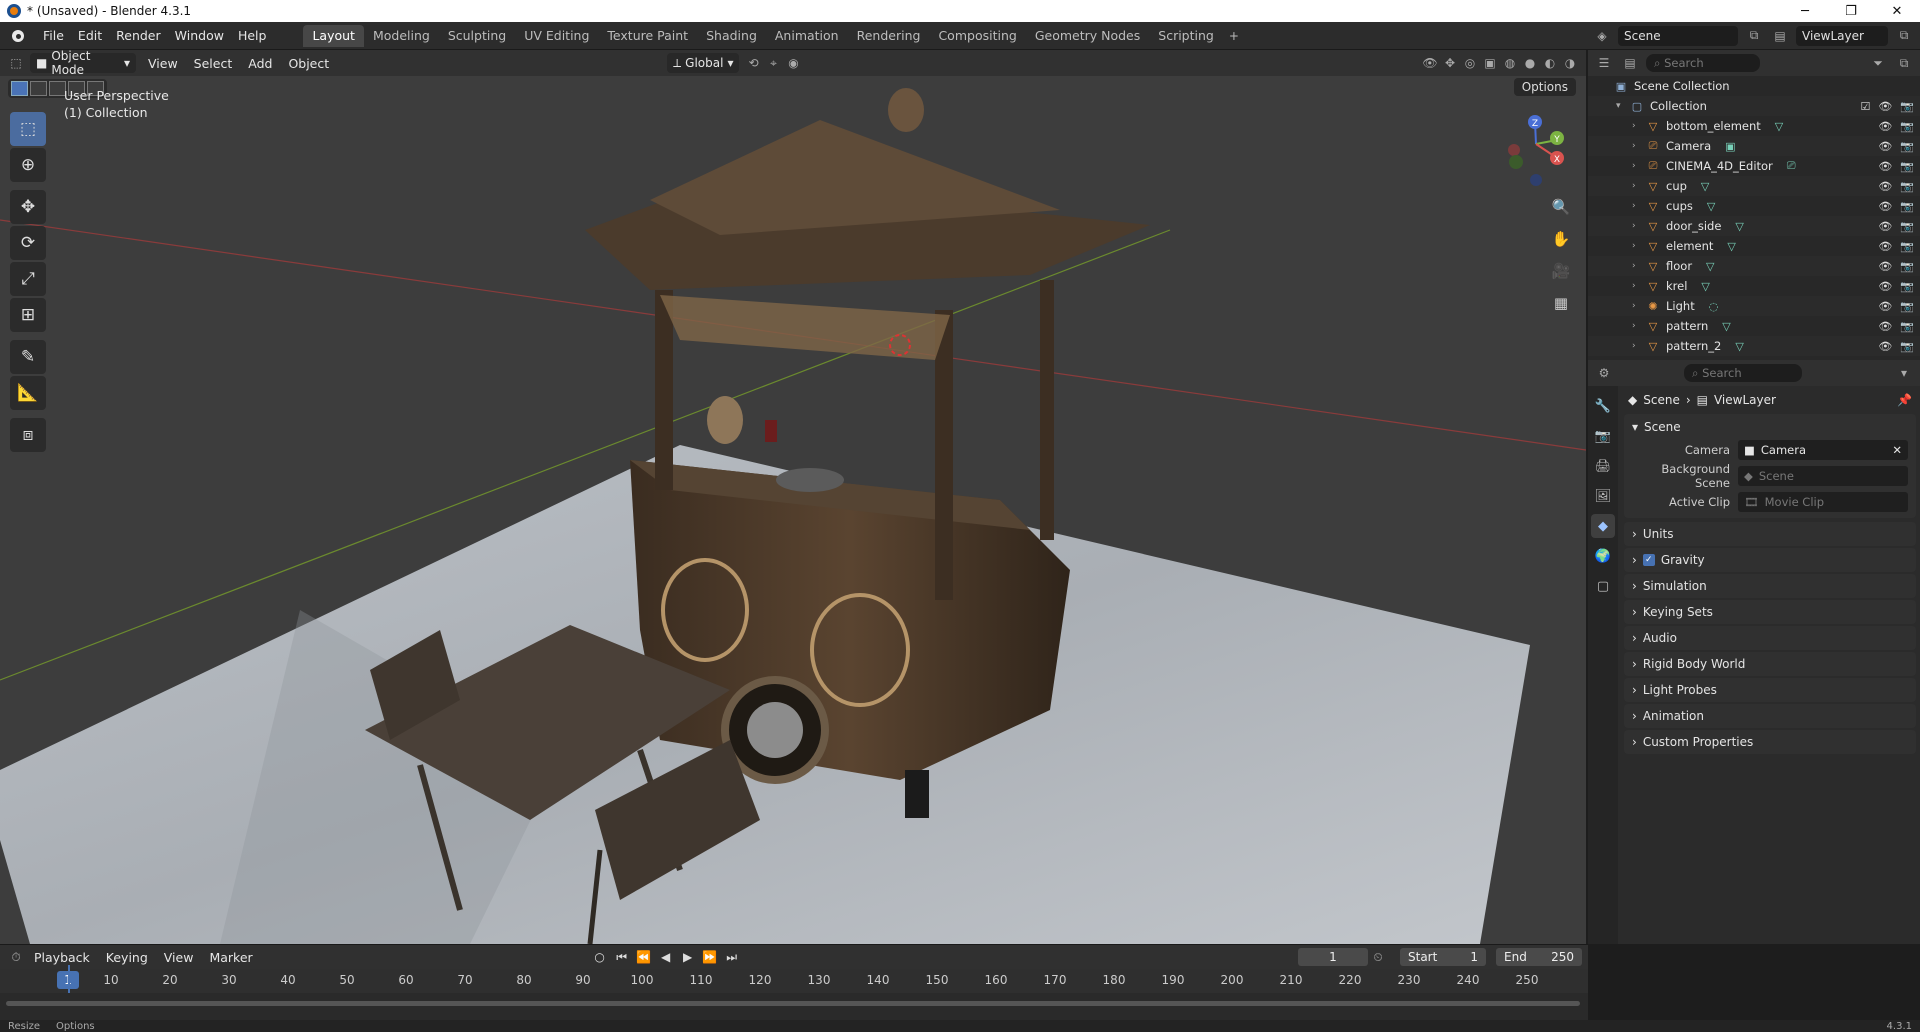 This screenshot has width=1920, height=1032. What do you see at coordinates (1550, 63) in the screenshot?
I see `material-shading-icon: ◐` at bounding box center [1550, 63].